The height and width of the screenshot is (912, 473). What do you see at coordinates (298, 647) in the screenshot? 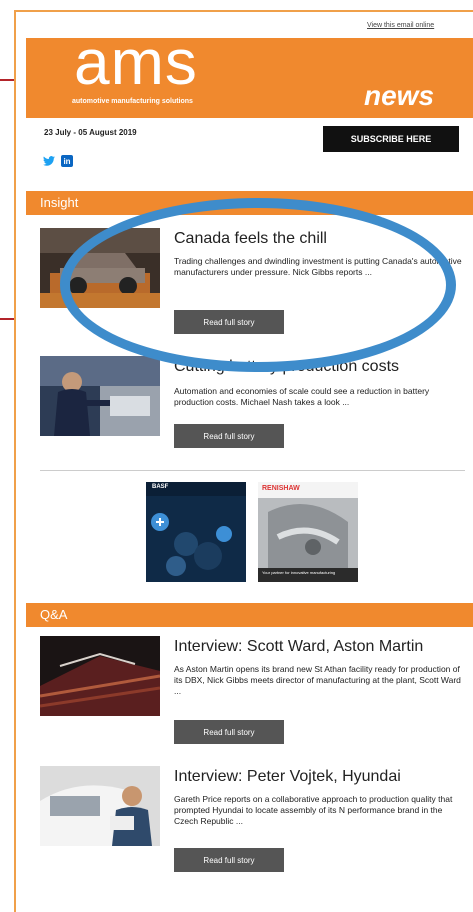
I see `article-title: Interview: Scott Ward, Aston Martin` at bounding box center [298, 647].